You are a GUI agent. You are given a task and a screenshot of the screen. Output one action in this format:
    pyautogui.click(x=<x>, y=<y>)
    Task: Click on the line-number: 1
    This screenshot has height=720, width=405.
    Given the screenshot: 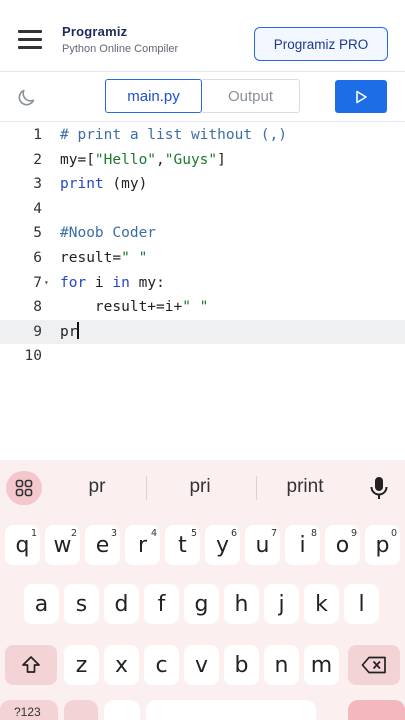 What is the action you would take?
    pyautogui.click(x=37, y=135)
    